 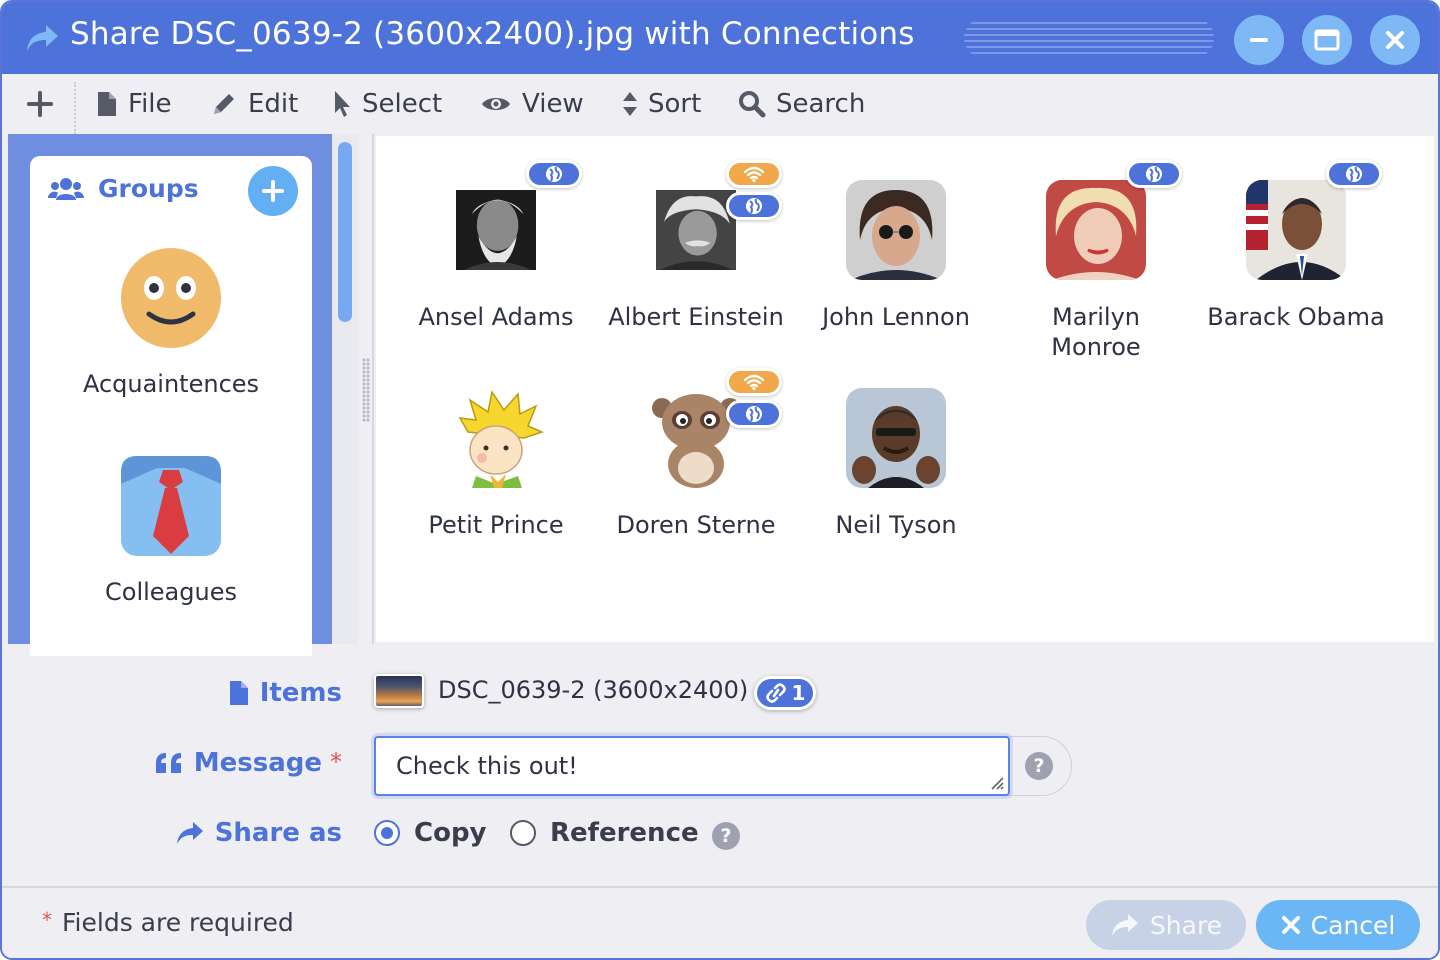 I want to click on eye-icon, so click(x=496, y=104).